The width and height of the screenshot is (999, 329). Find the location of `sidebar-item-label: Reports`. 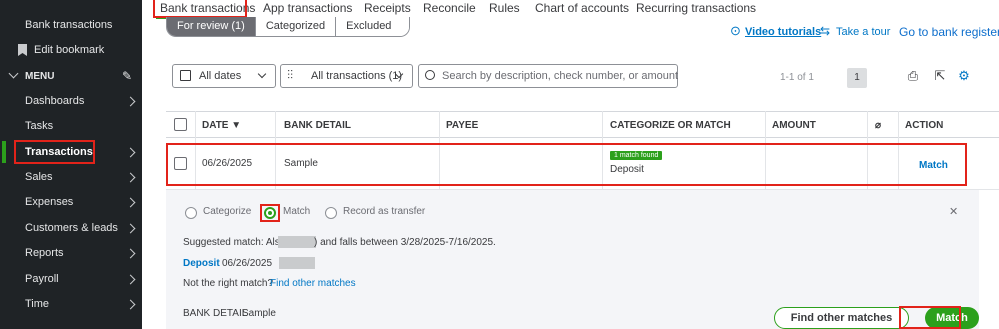

sidebar-item-label: Reports is located at coordinates (44, 253).